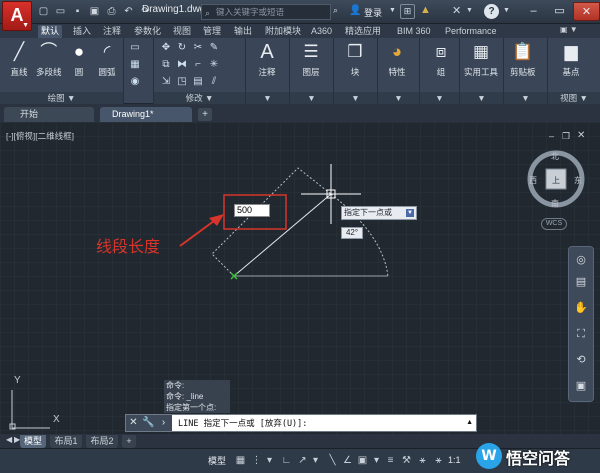 The height and width of the screenshot is (473, 600). What do you see at coordinates (352, 233) in the screenshot?
I see `dynamic-angle-readout: 42°` at bounding box center [352, 233].